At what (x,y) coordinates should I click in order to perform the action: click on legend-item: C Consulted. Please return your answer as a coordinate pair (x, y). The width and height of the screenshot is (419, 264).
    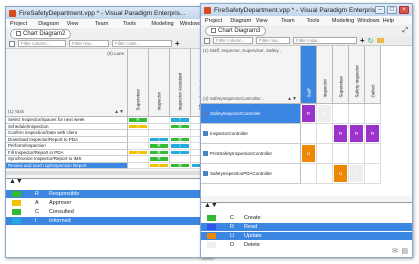
    Looking at the image, I should click on (109, 212).